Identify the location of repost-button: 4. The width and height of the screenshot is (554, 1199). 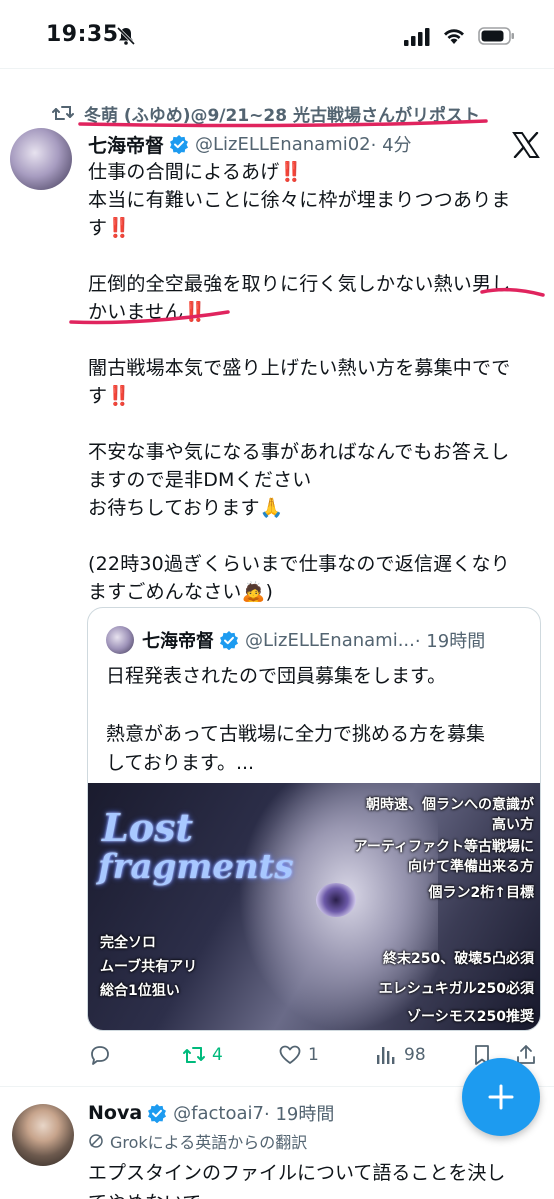
(202, 1055).